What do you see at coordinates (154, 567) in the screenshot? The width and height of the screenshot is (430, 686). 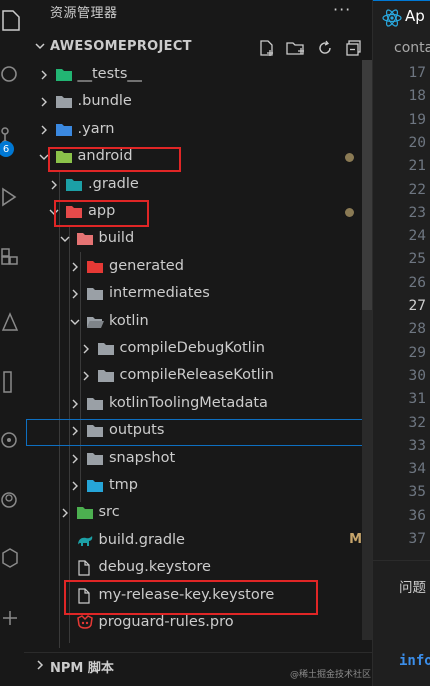 I see `tree-item-label: debug.keystore` at bounding box center [154, 567].